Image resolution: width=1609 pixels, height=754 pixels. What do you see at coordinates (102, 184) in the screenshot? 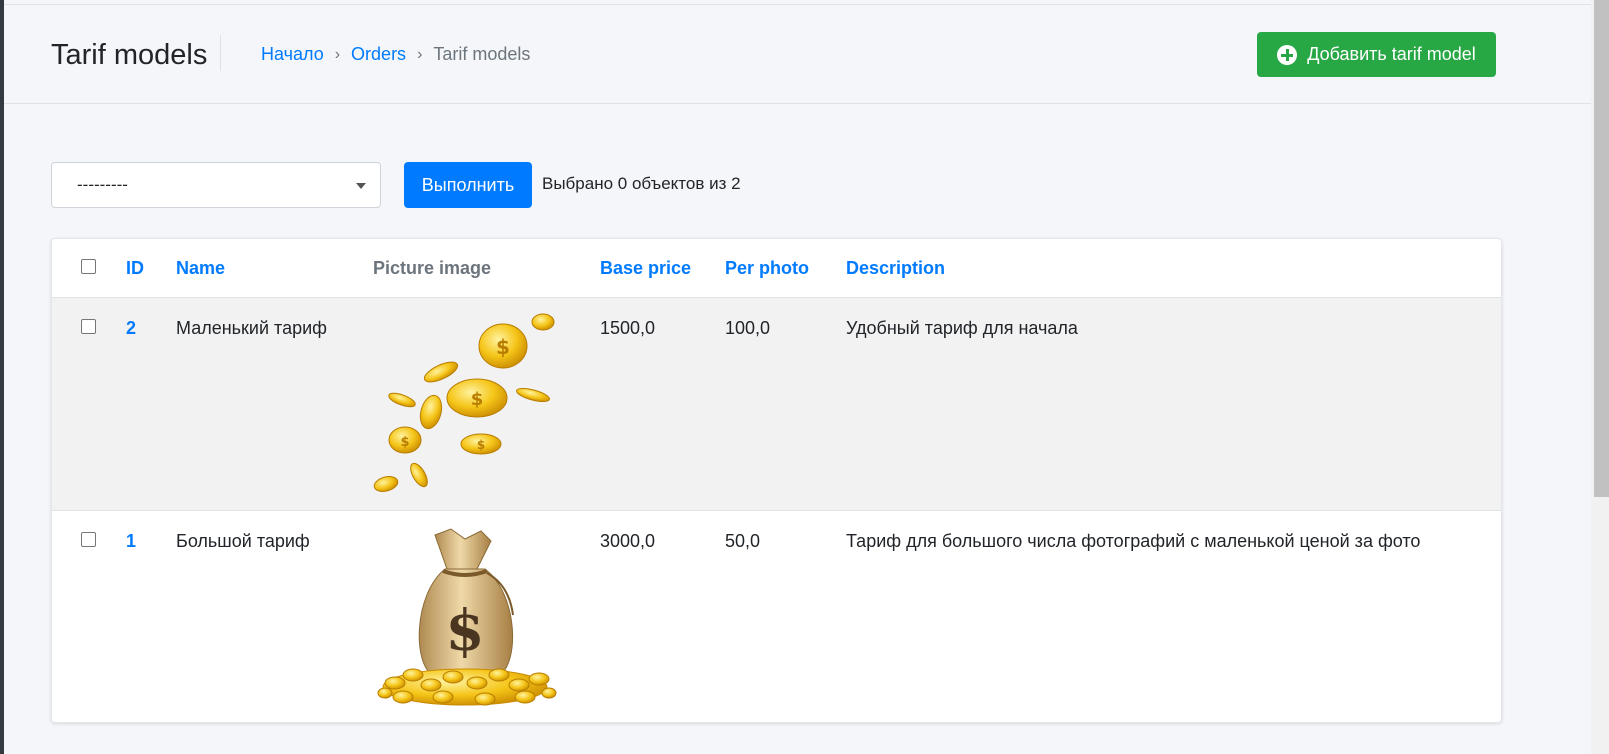
I see `action-select-value: ---------` at bounding box center [102, 184].